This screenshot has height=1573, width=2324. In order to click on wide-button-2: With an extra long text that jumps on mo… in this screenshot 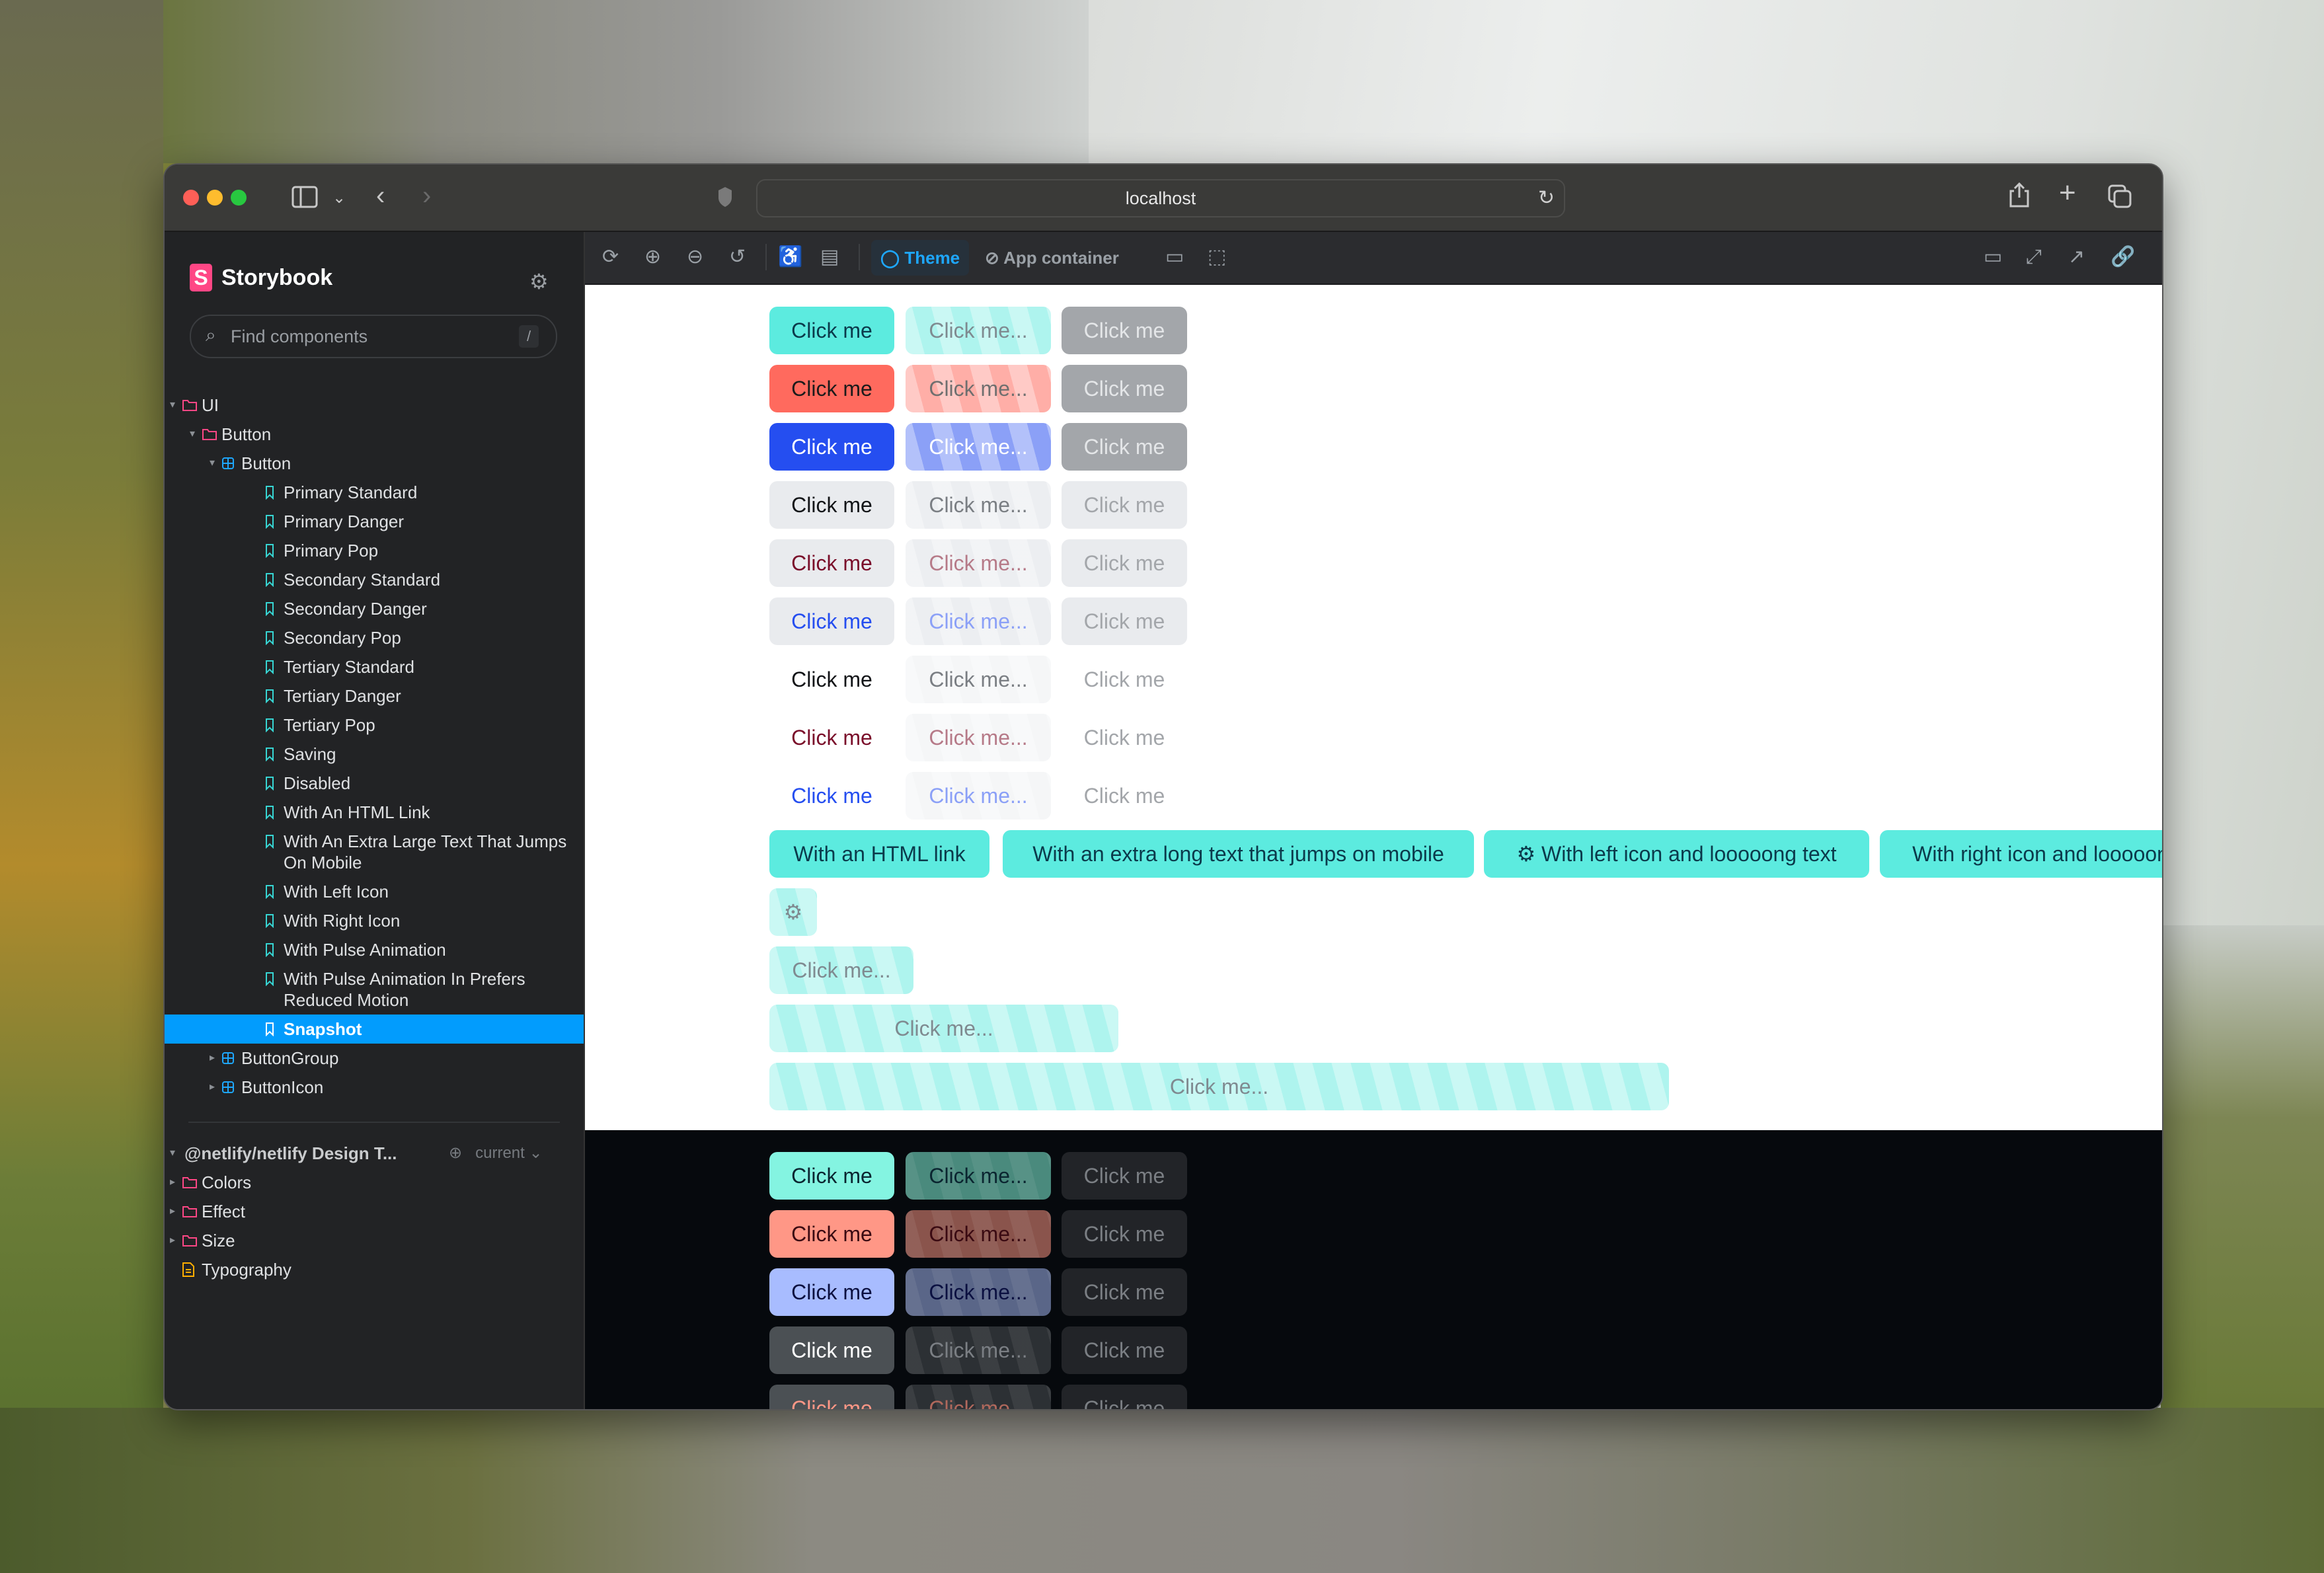, I will do `click(1238, 854)`.